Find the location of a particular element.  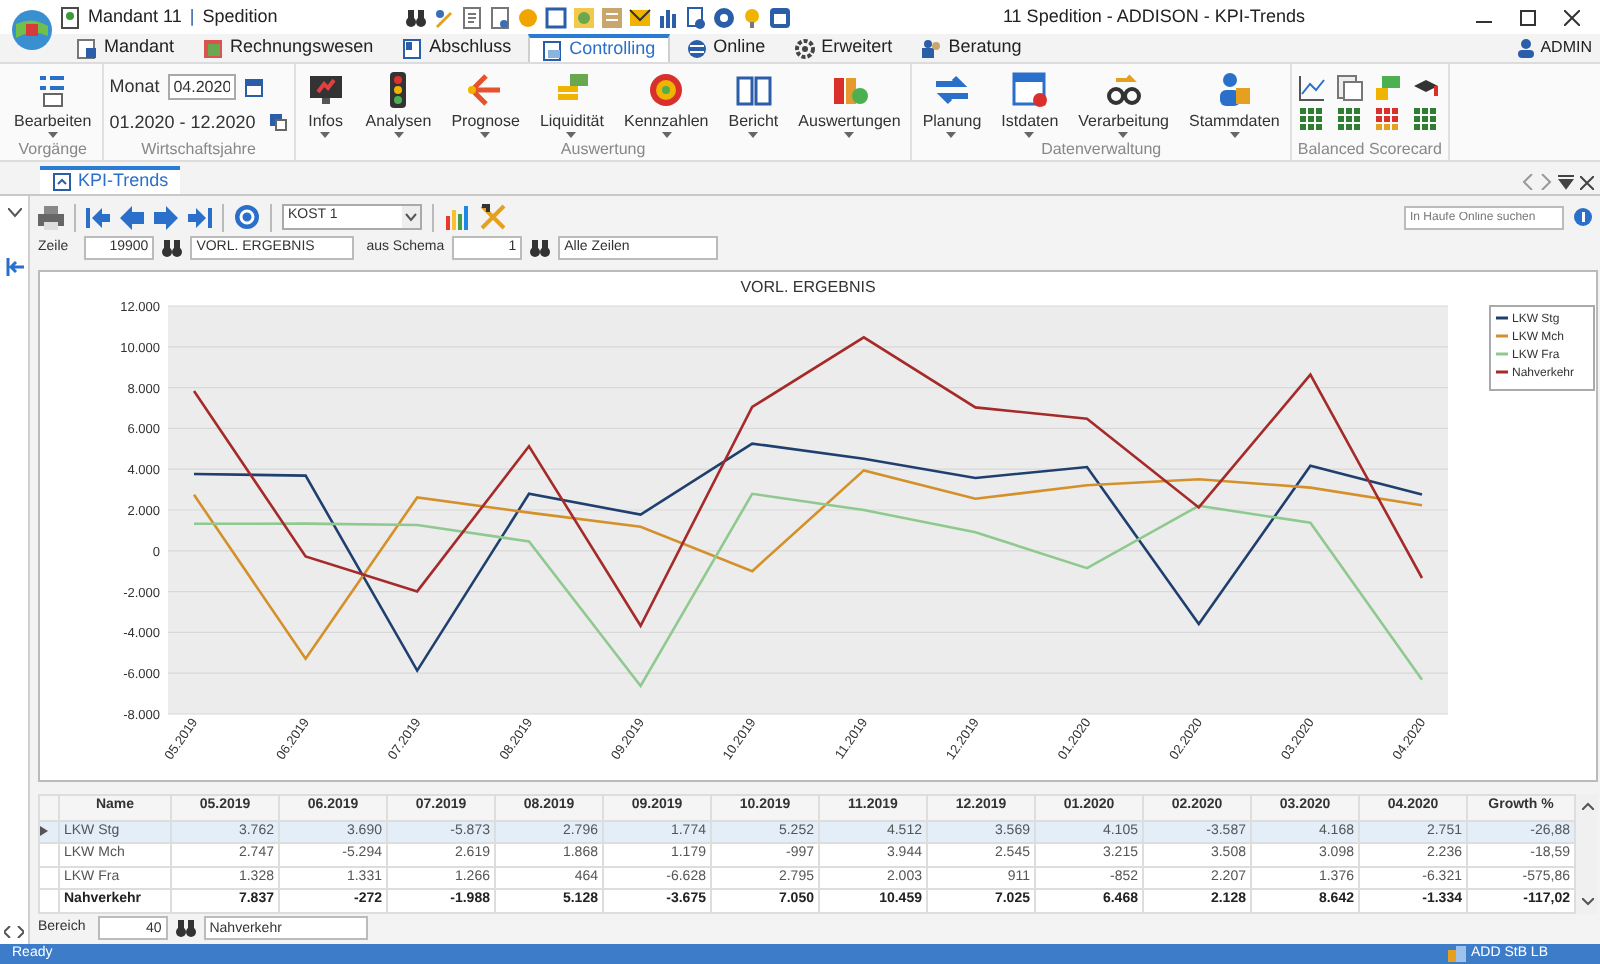

group-label: Datenverwaltung is located at coordinates (1101, 150).